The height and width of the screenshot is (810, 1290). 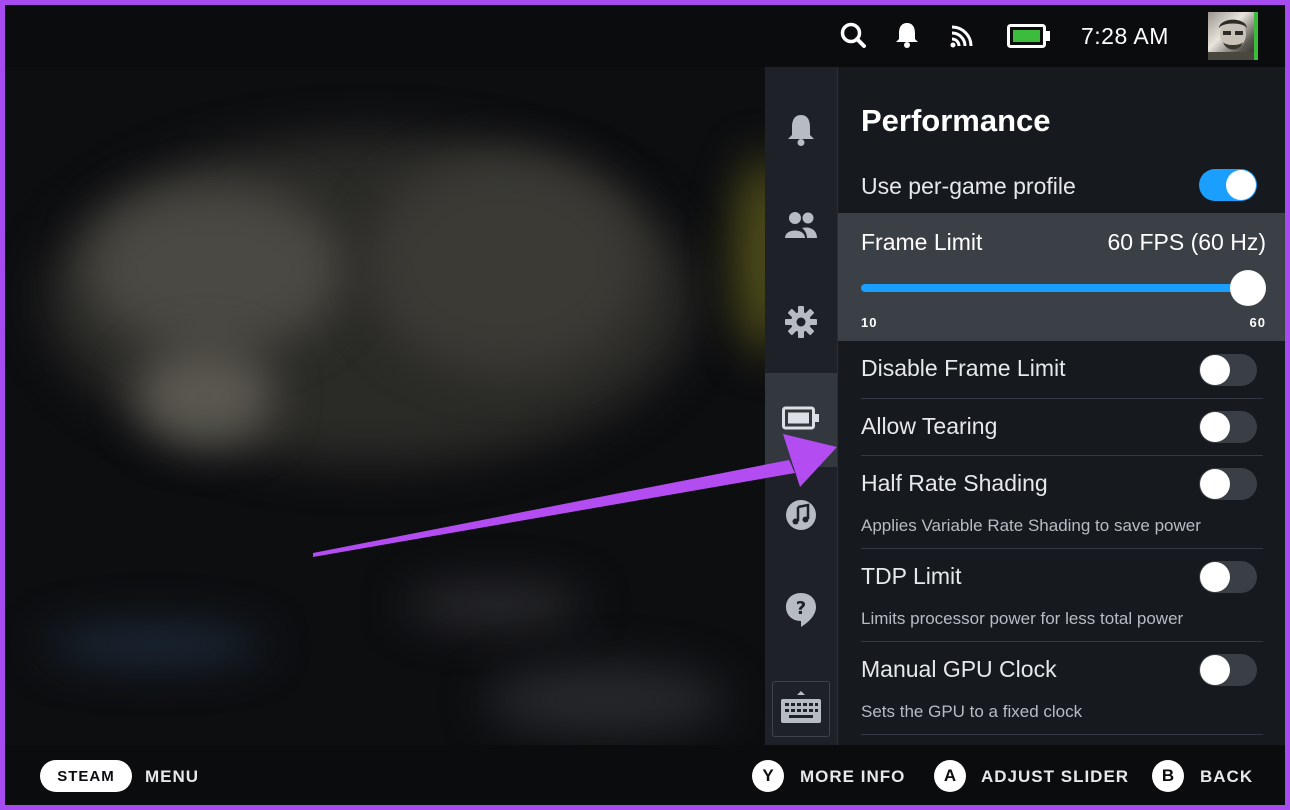 I want to click on frame-limit-section: Frame Limit 60 FPS (60 Hz) 10 60, so click(x=1061, y=277).